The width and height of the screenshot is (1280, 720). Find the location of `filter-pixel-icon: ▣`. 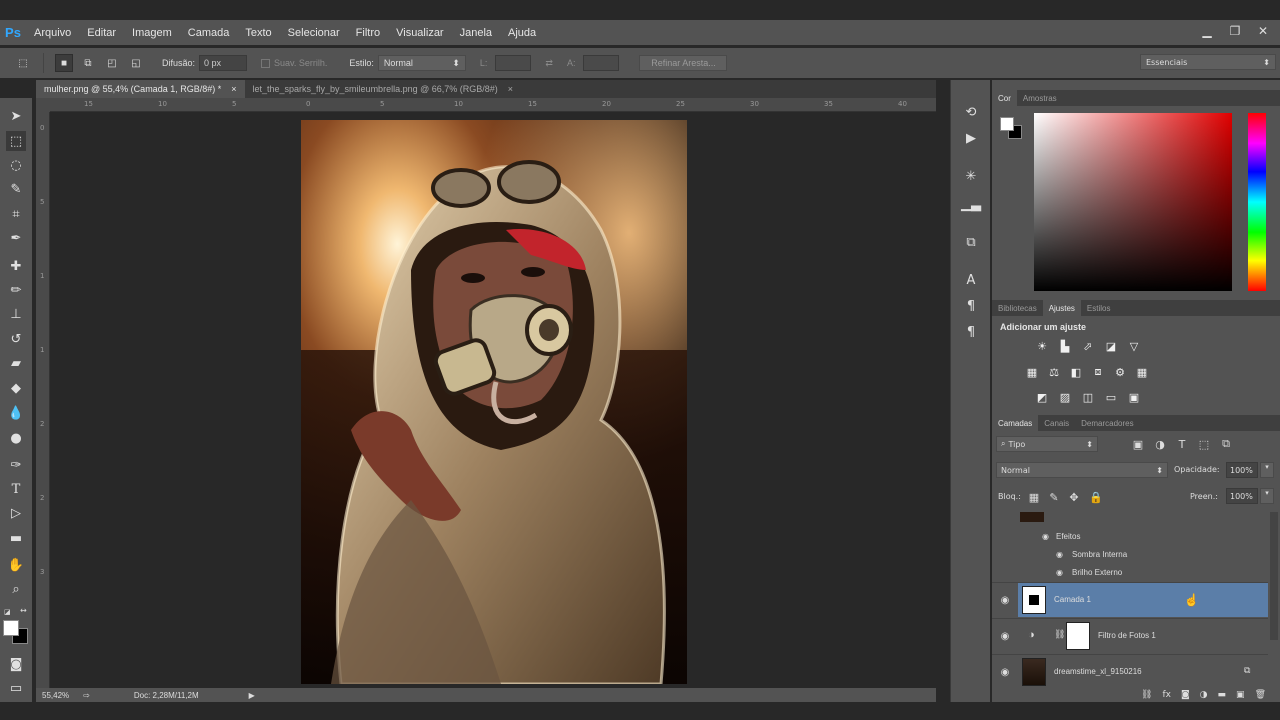

filter-pixel-icon: ▣ is located at coordinates (1138, 444).